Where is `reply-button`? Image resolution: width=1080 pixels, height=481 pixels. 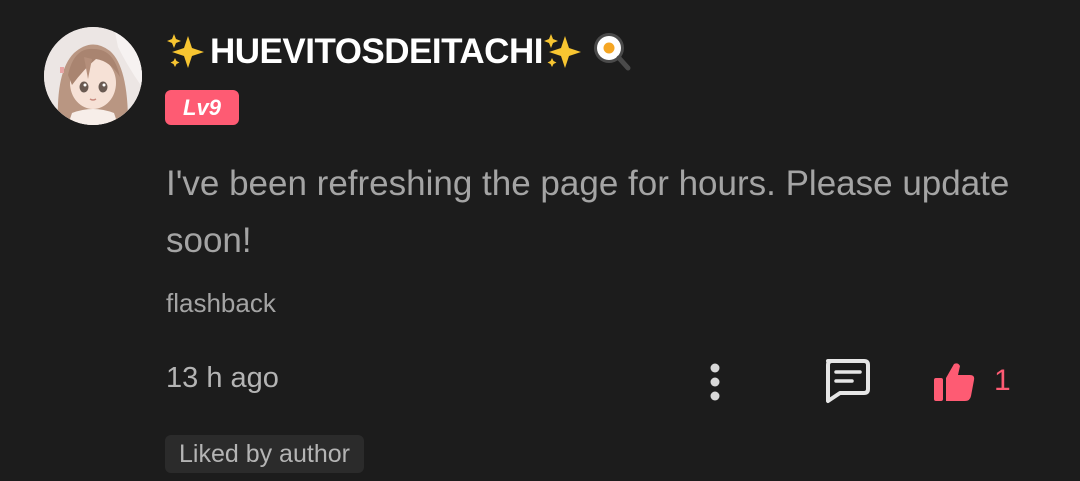 reply-button is located at coordinates (846, 380).